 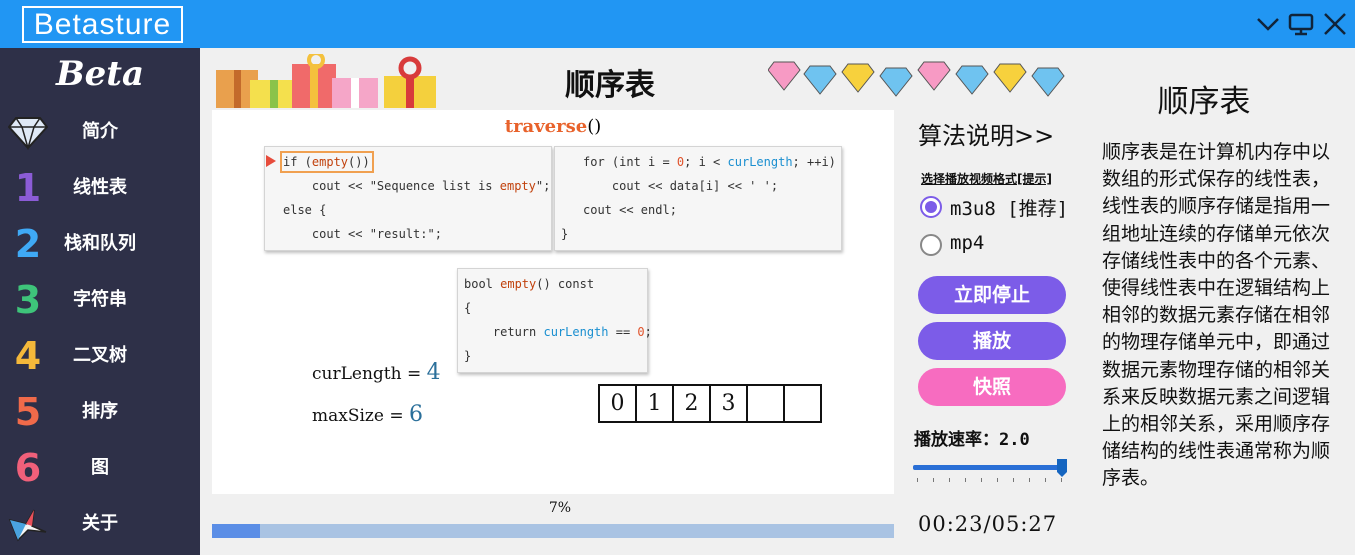 I want to click on sidebar-item-label: 栈和队列, so click(x=100, y=243).